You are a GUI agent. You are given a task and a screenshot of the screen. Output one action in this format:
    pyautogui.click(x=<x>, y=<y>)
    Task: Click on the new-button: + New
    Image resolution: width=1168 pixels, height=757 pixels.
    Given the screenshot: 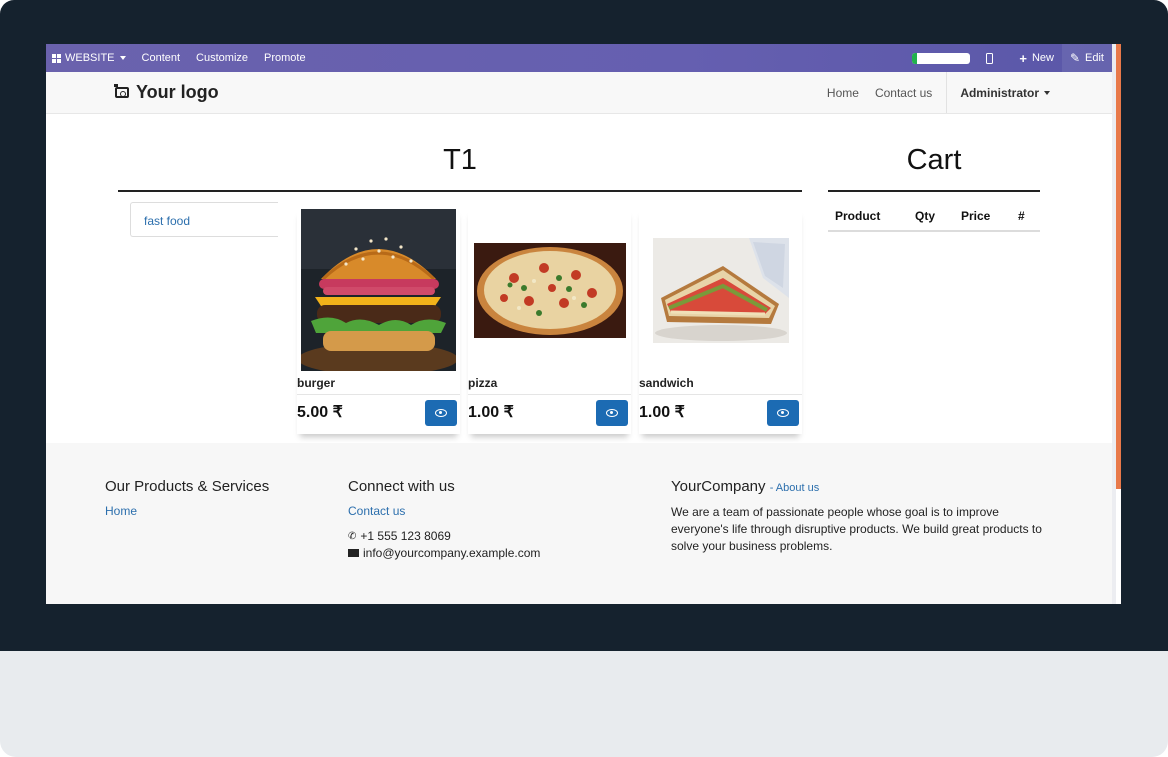 What is the action you would take?
    pyautogui.click(x=1036, y=58)
    